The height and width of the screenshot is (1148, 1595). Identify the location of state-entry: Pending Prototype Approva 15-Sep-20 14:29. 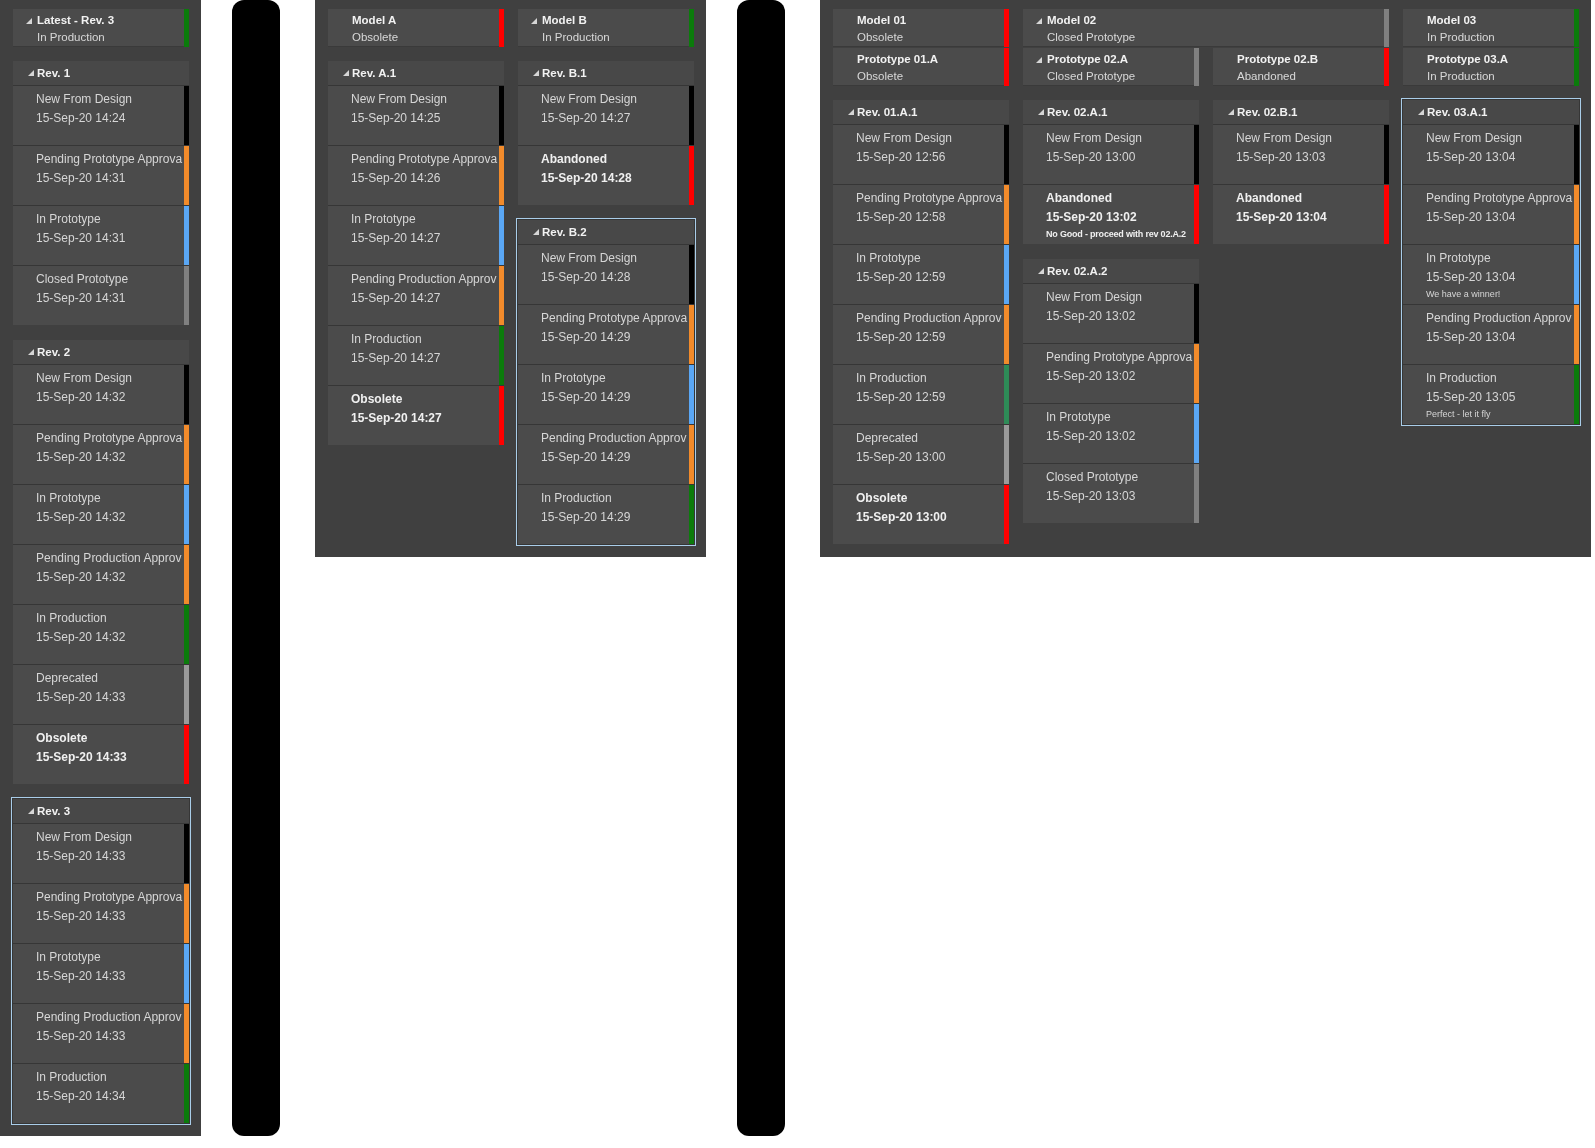
(606, 334).